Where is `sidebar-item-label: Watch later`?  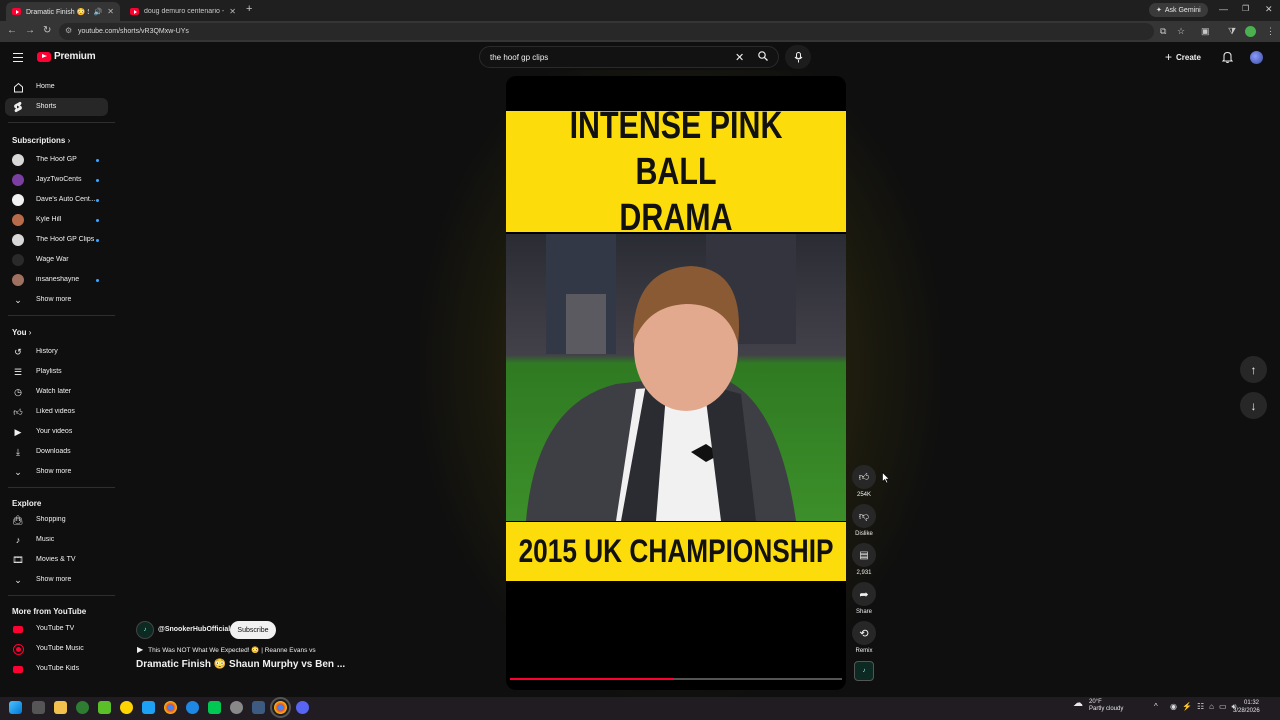 sidebar-item-label: Watch later is located at coordinates (54, 391).